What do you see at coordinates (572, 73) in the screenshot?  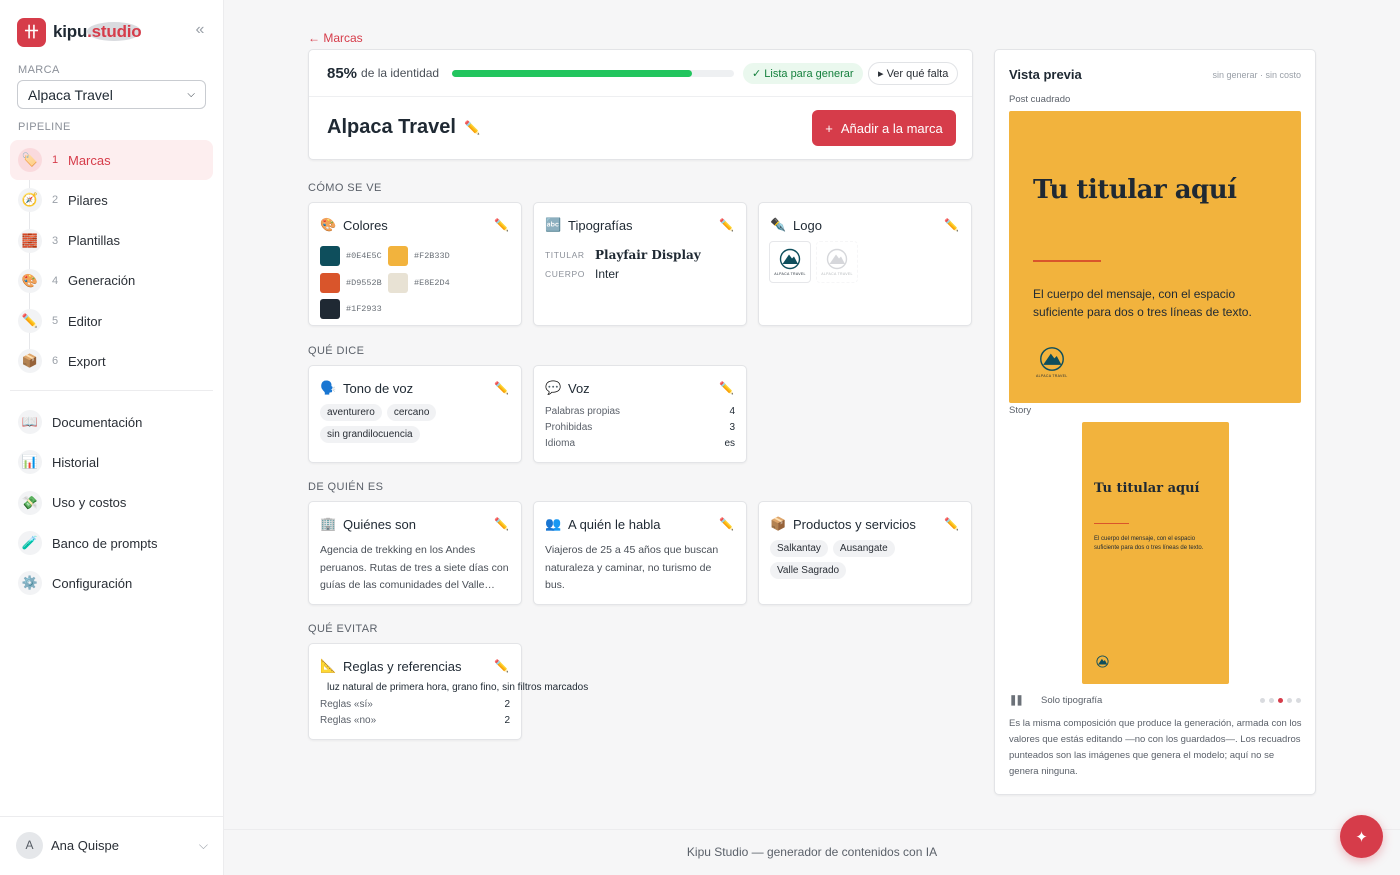 I see `identity-progress-fill` at bounding box center [572, 73].